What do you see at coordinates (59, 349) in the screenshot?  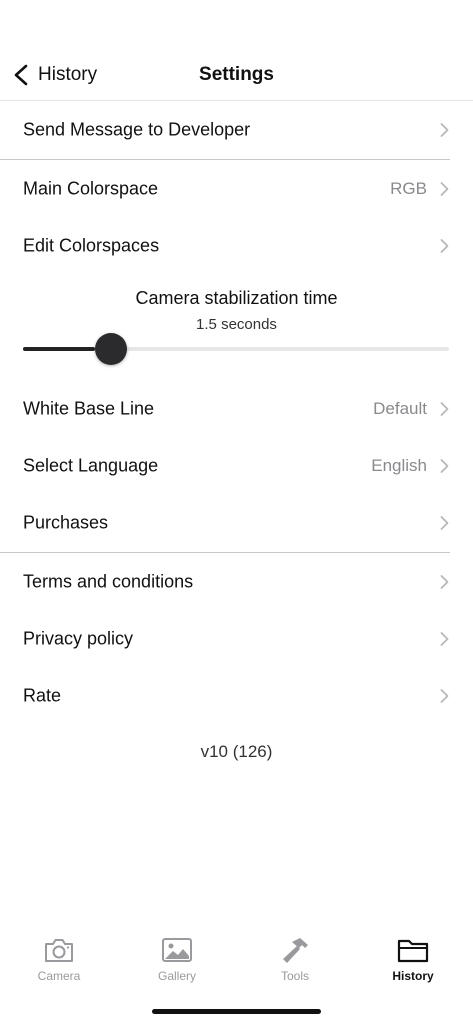 I see `slider-fill` at bounding box center [59, 349].